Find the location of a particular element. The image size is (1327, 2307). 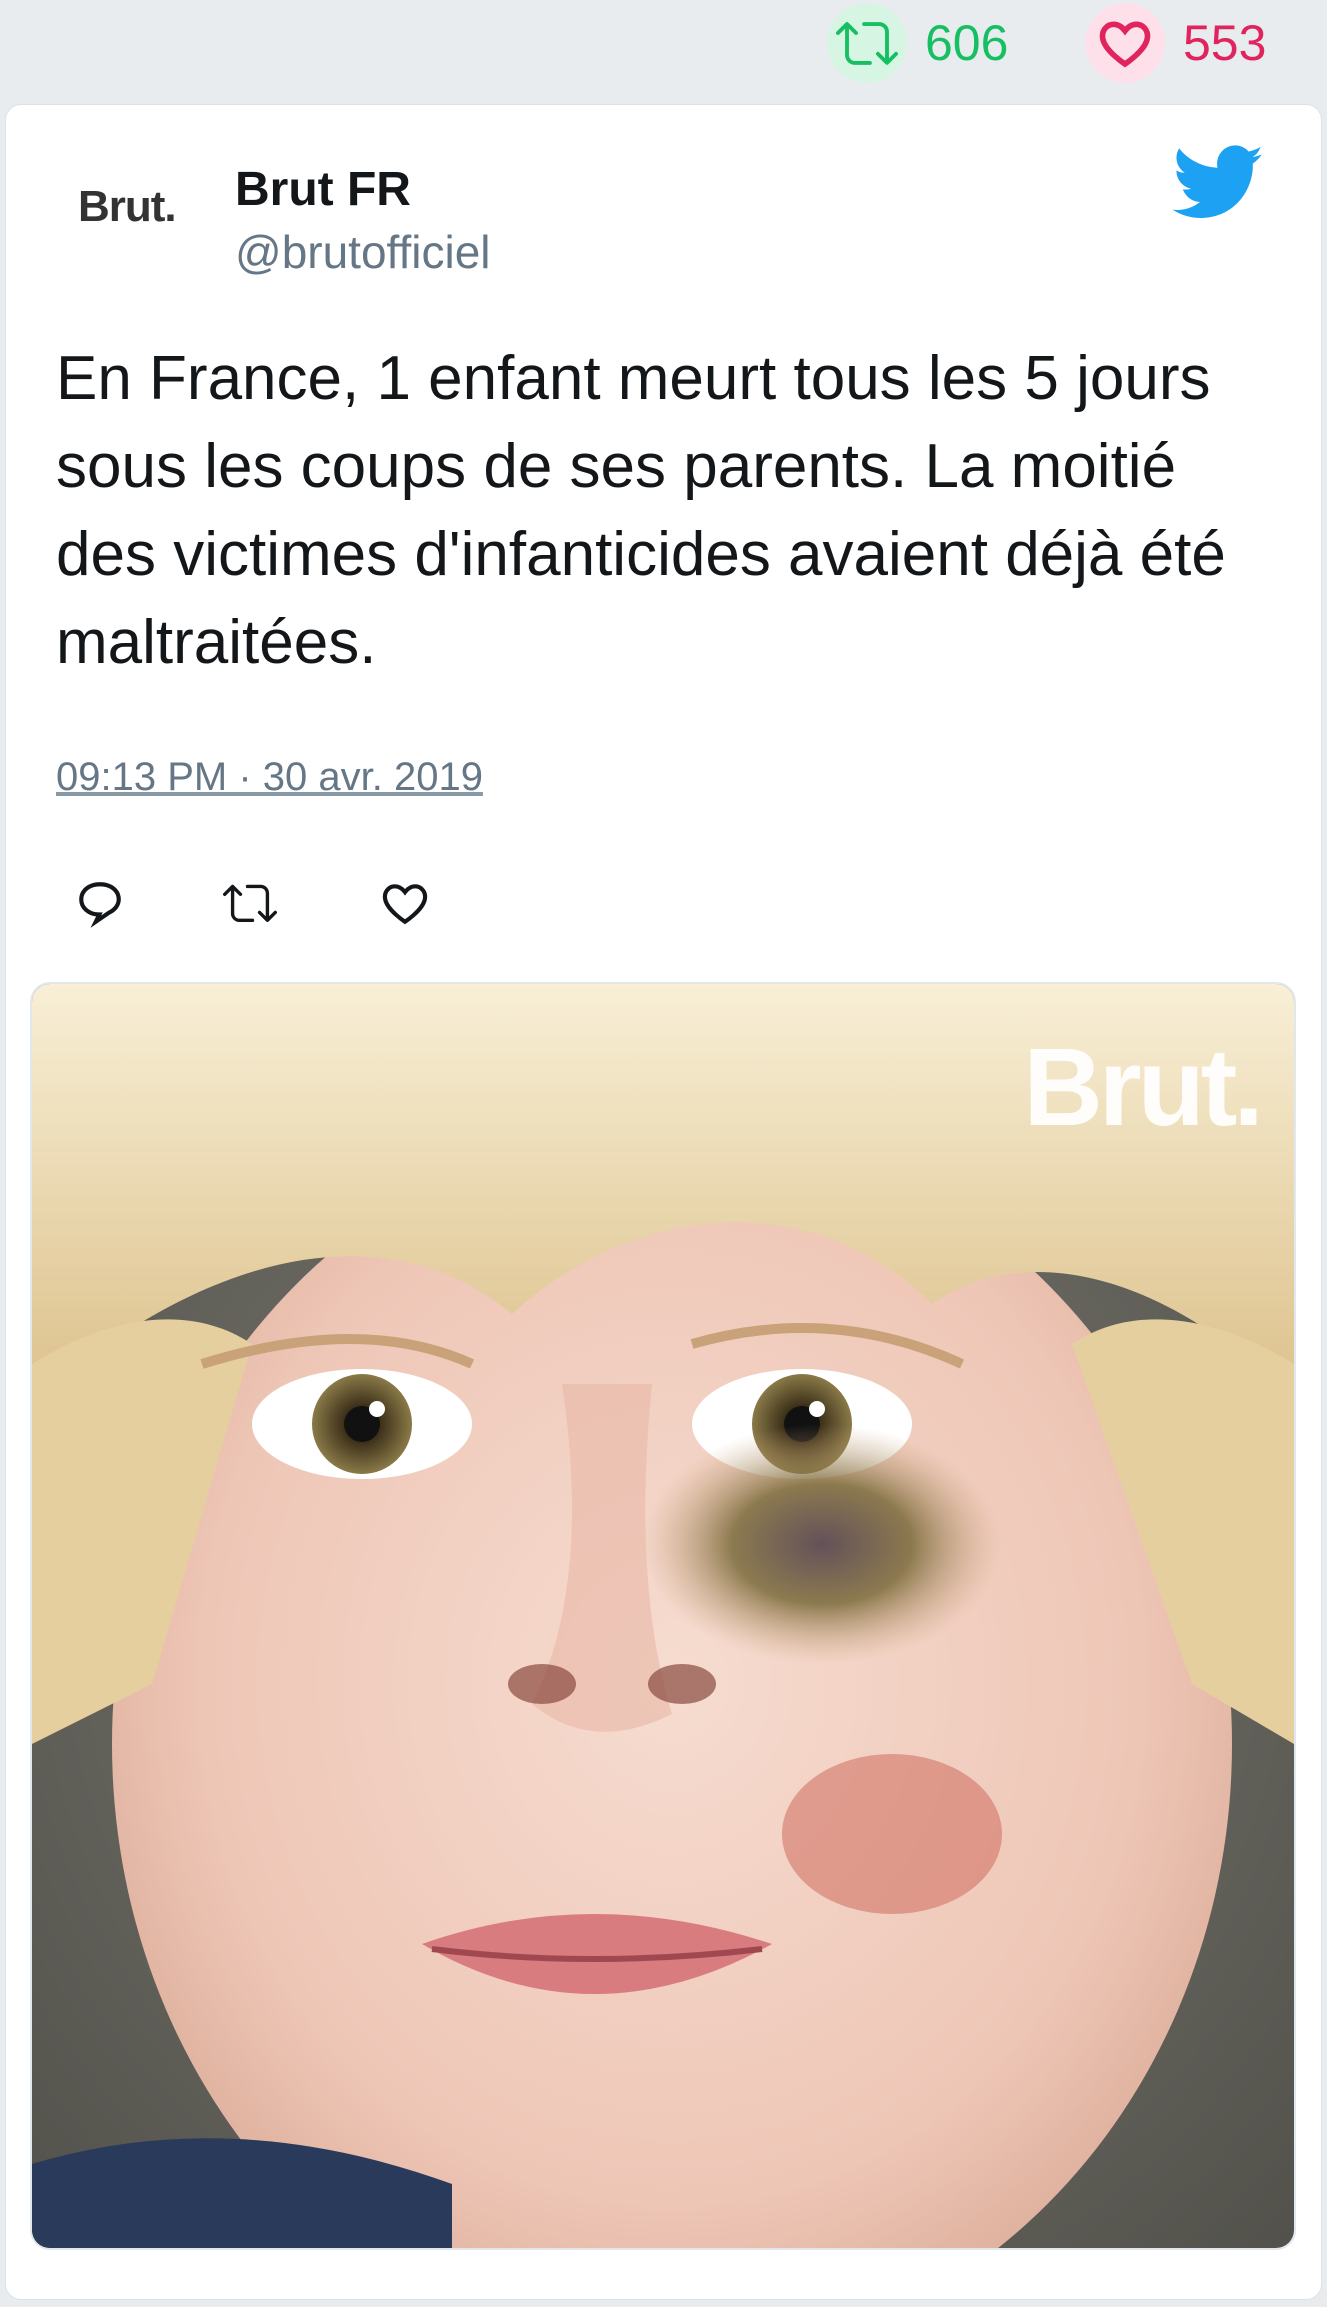

heart-icon is located at coordinates (1125, 42).